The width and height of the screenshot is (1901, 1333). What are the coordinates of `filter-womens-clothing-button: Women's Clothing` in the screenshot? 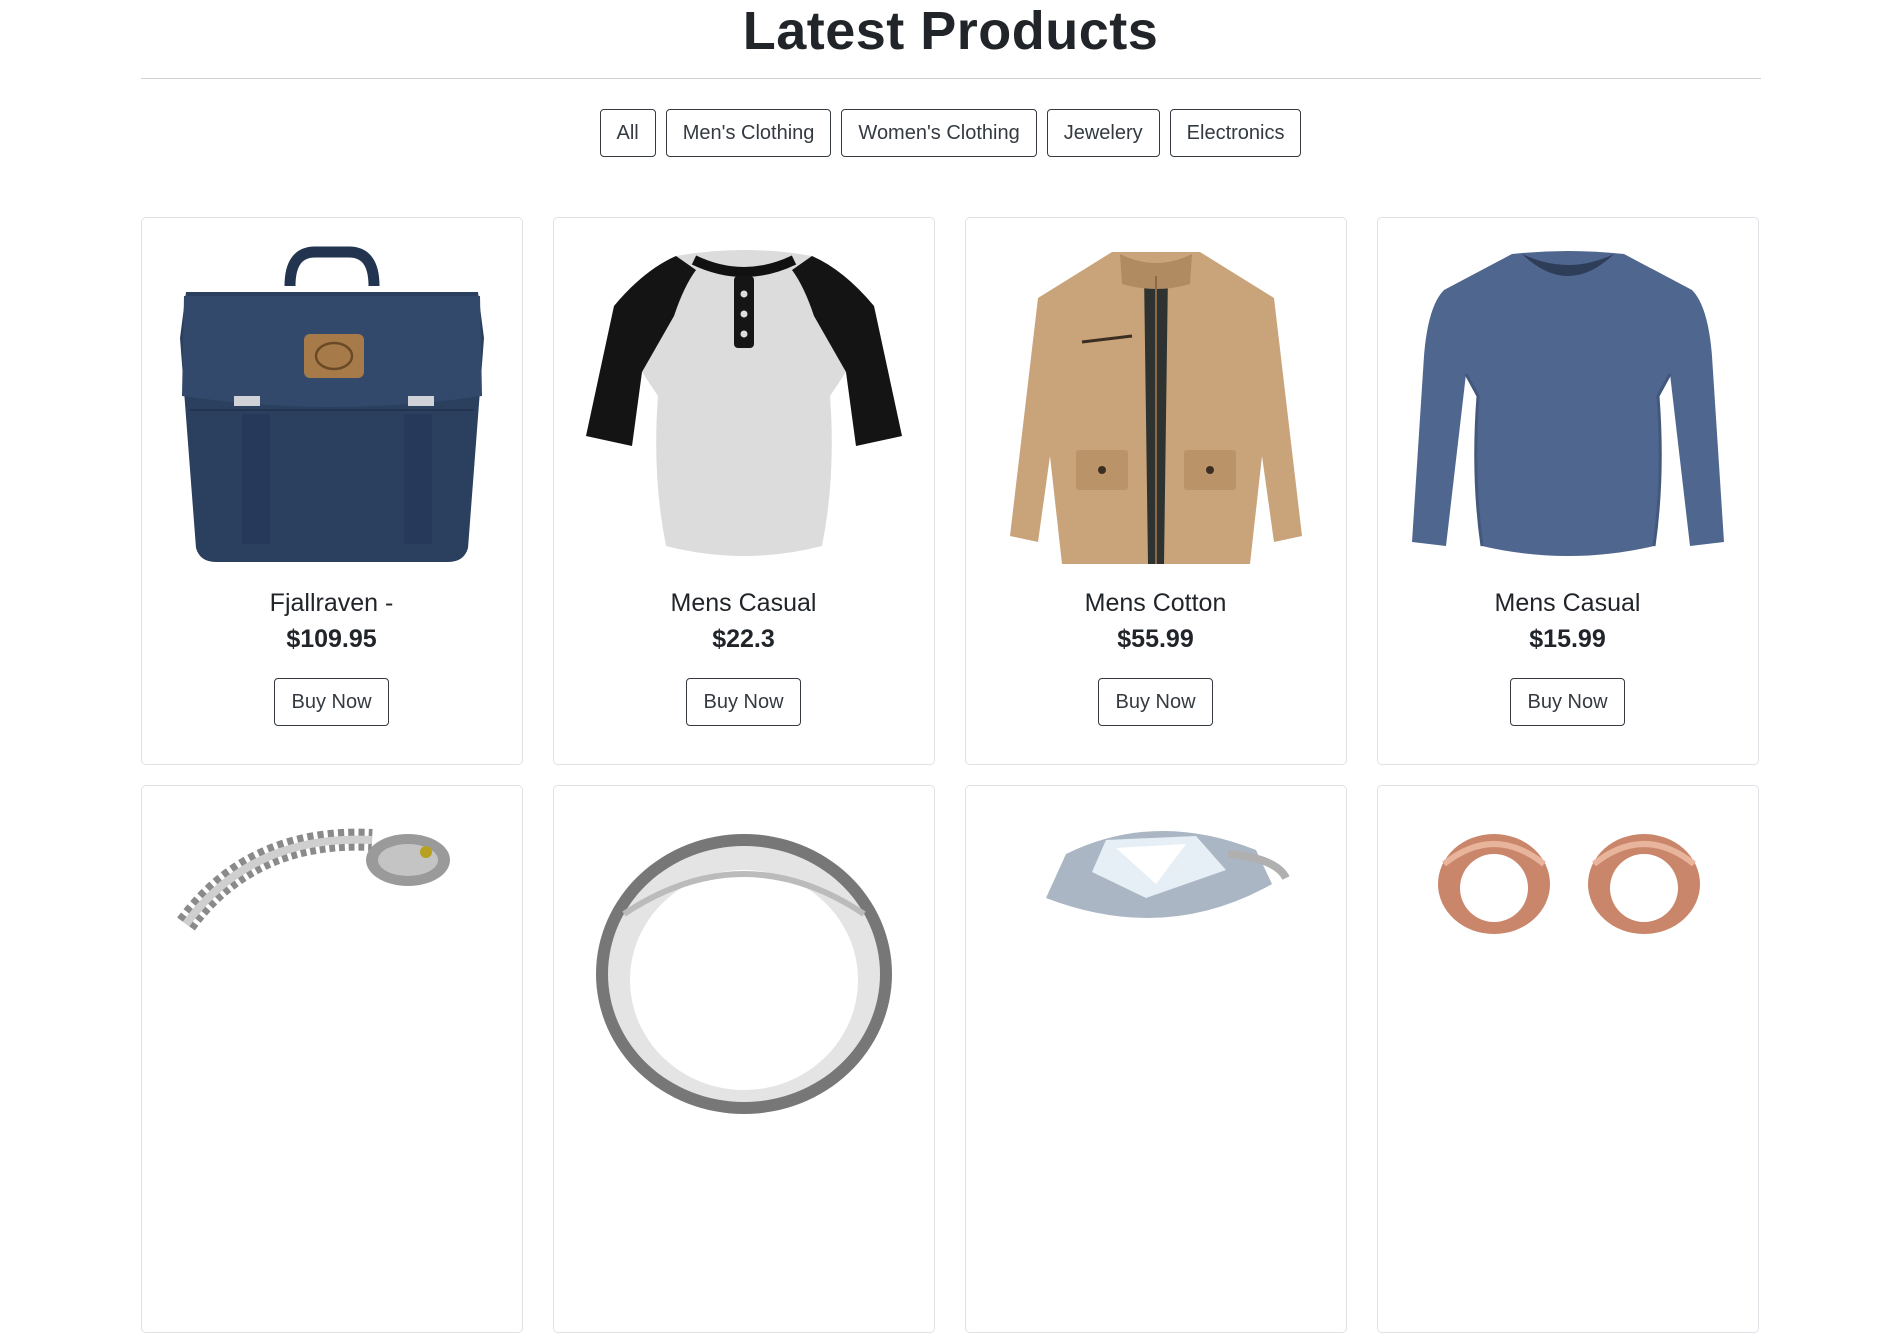 It's located at (939, 133).